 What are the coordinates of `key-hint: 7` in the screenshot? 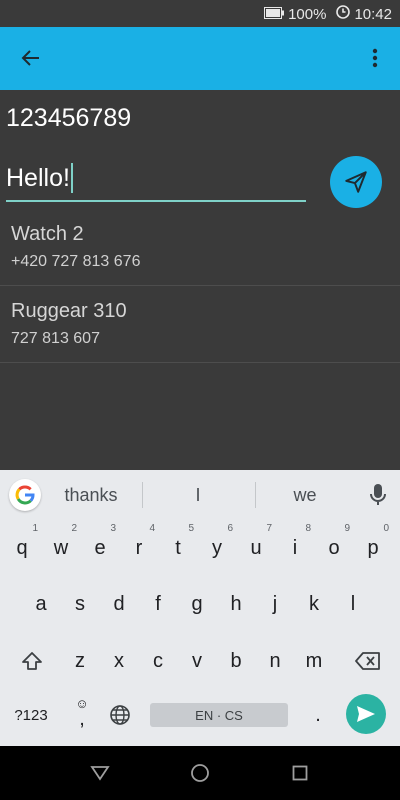 It's located at (269, 528).